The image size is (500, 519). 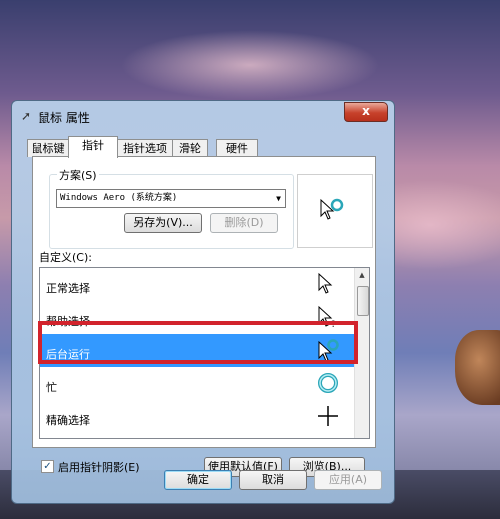 What do you see at coordinates (26, 116) in the screenshot?
I see `mouse-icon: ➚` at bounding box center [26, 116].